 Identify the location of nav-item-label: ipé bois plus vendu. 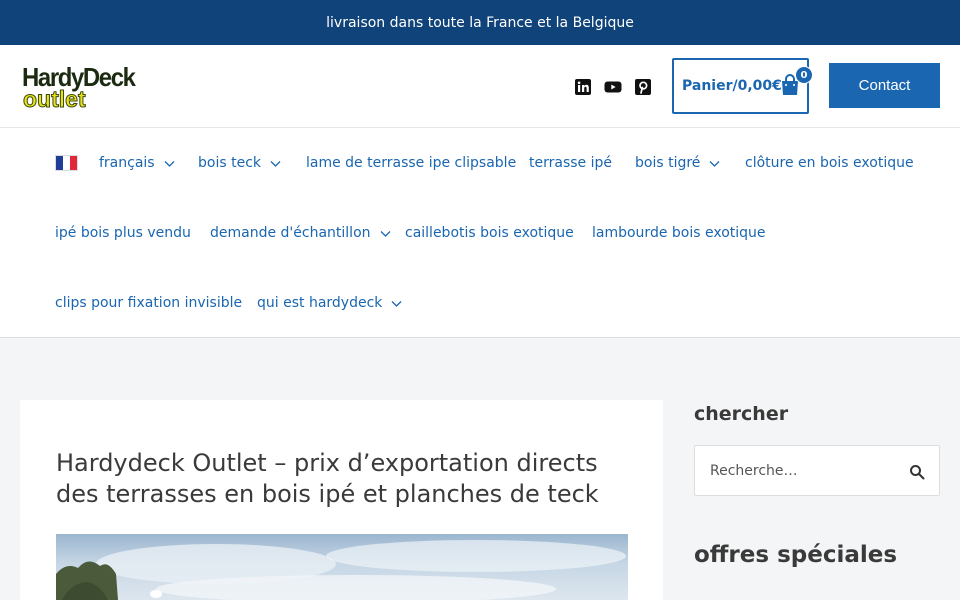
(123, 233).